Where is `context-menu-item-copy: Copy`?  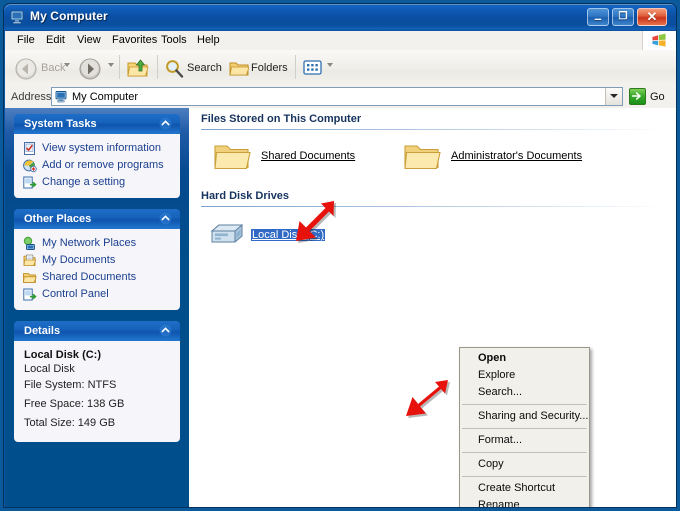 context-menu-item-copy: Copy is located at coordinates (524, 464).